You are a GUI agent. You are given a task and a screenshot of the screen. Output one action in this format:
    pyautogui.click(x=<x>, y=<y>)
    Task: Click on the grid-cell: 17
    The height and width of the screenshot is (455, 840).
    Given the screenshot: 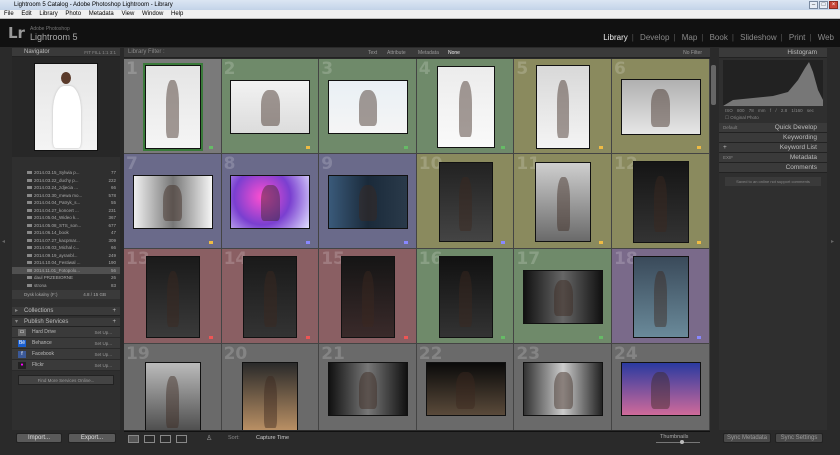 What is the action you would take?
    pyautogui.click(x=563, y=296)
    